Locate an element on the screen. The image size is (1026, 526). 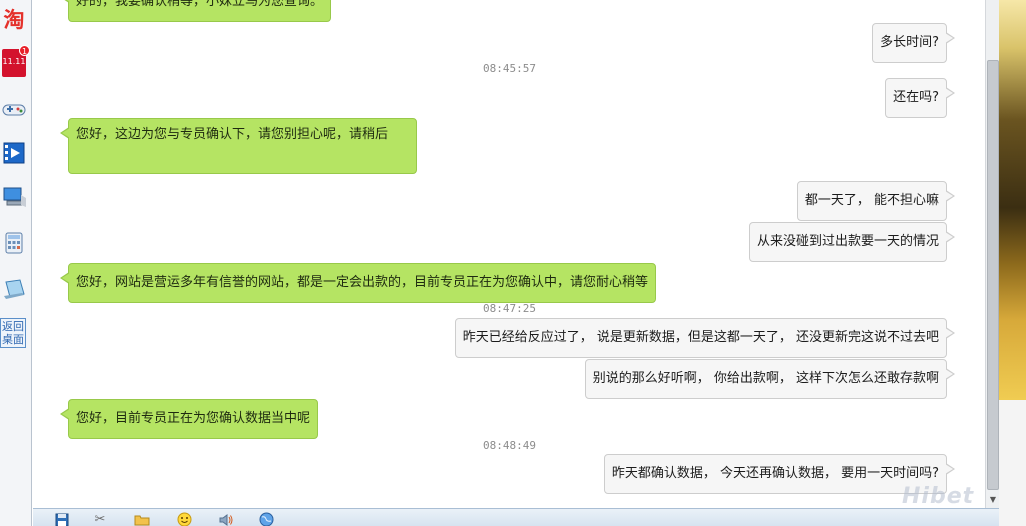
computer-icon is located at coordinates (14, 197).